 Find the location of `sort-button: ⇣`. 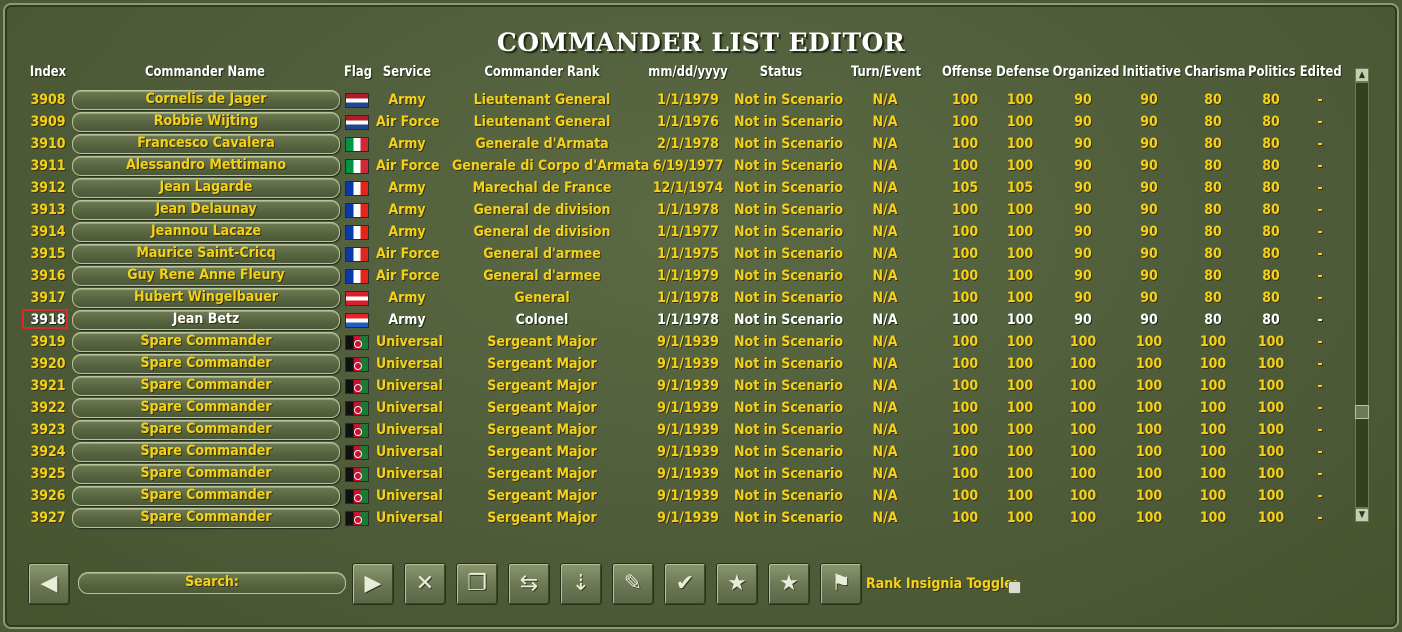

sort-button: ⇣ is located at coordinates (581, 584).